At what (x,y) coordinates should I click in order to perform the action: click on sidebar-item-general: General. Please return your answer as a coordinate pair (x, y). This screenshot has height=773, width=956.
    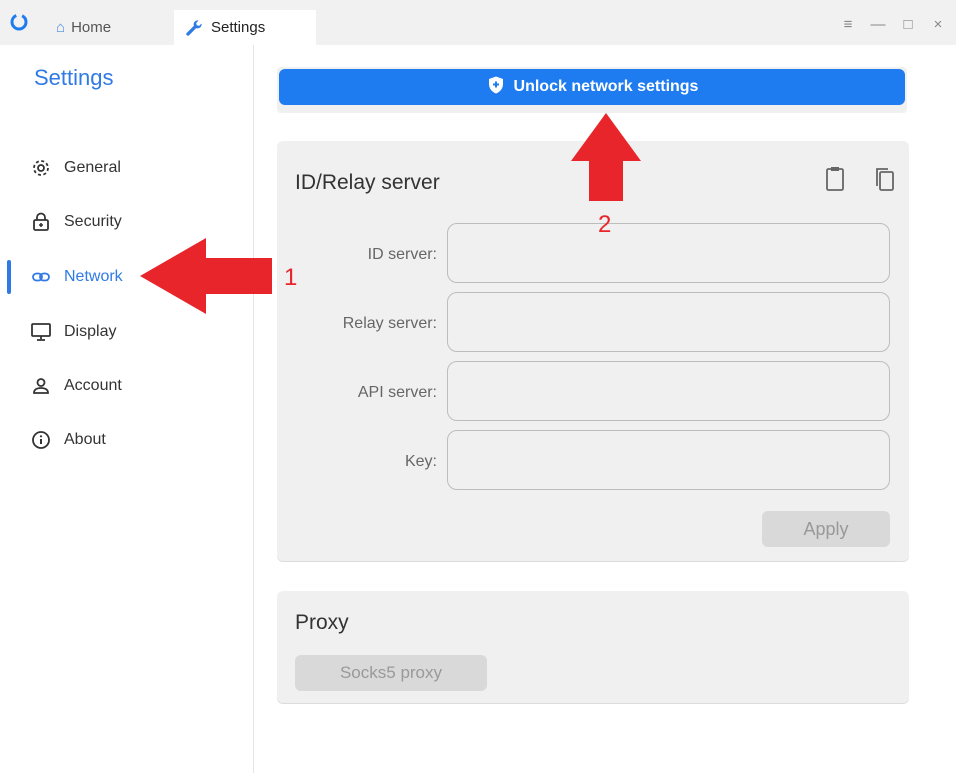
    Looking at the image, I should click on (127, 168).